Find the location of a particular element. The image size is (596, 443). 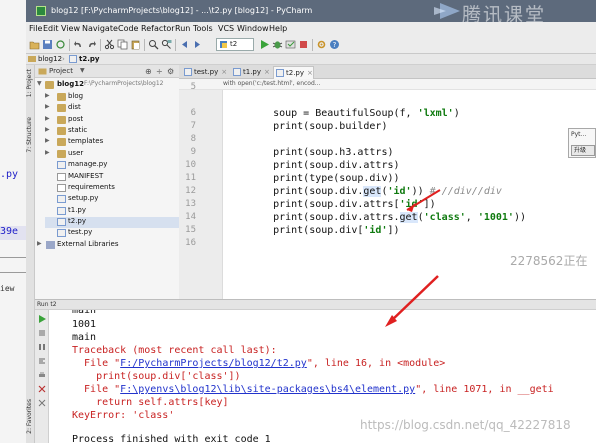

traceback-link: F:/PycharmProjects/blog12/t2.py is located at coordinates (213, 363).